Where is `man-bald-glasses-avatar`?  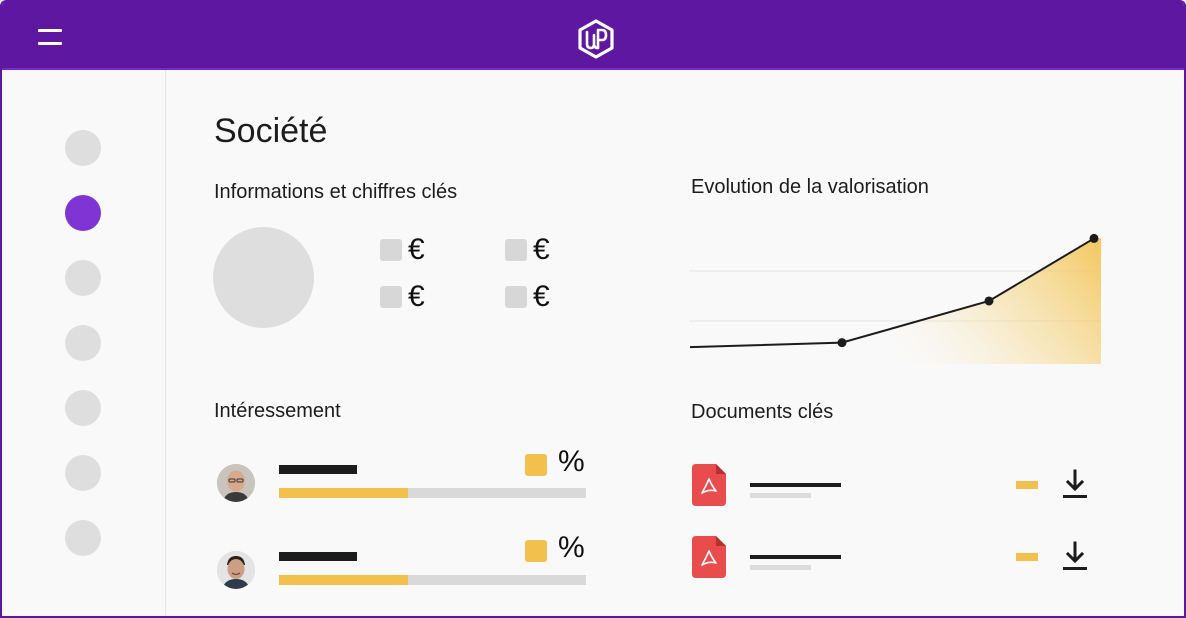
man-bald-glasses-avatar is located at coordinates (236, 483).